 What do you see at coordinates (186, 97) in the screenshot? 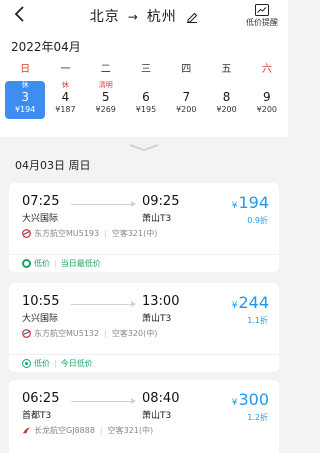
I see `day-number: 7` at bounding box center [186, 97].